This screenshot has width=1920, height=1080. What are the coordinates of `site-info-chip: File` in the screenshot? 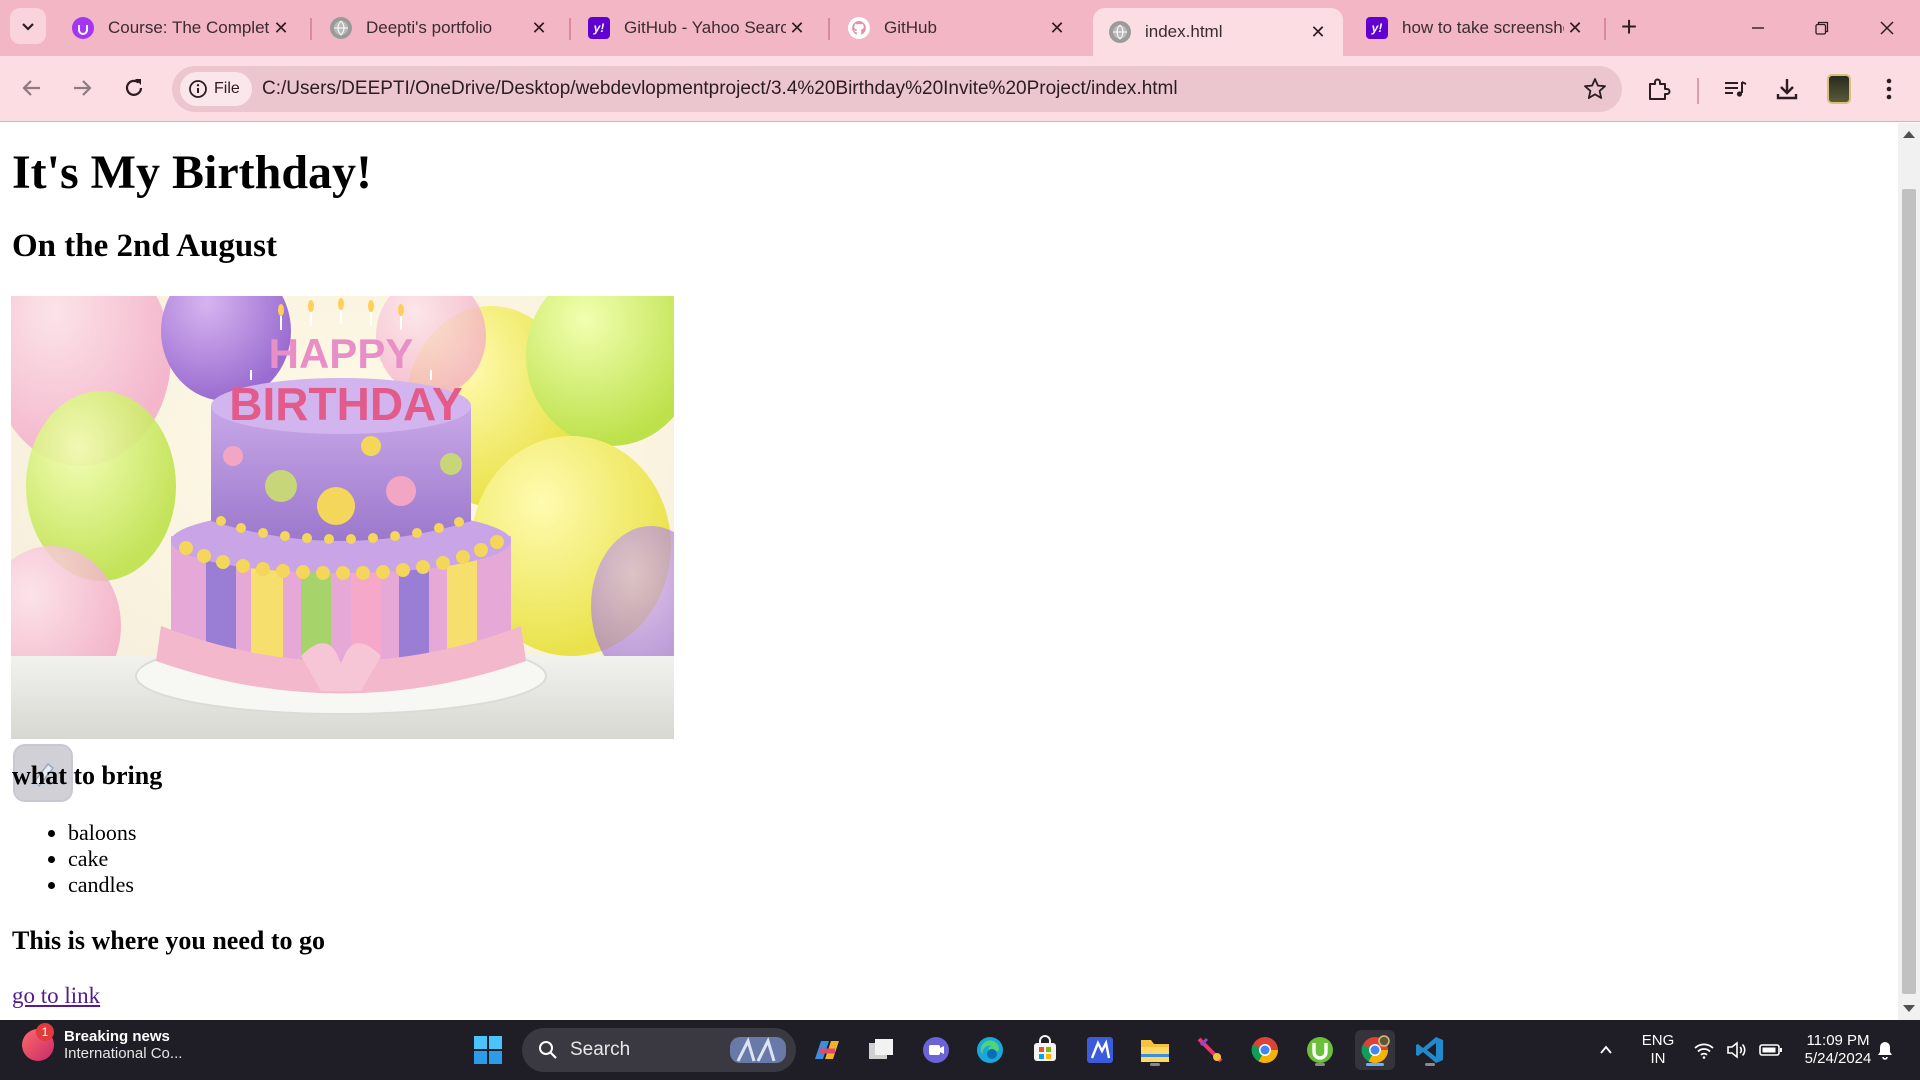 It's located at (216, 89).